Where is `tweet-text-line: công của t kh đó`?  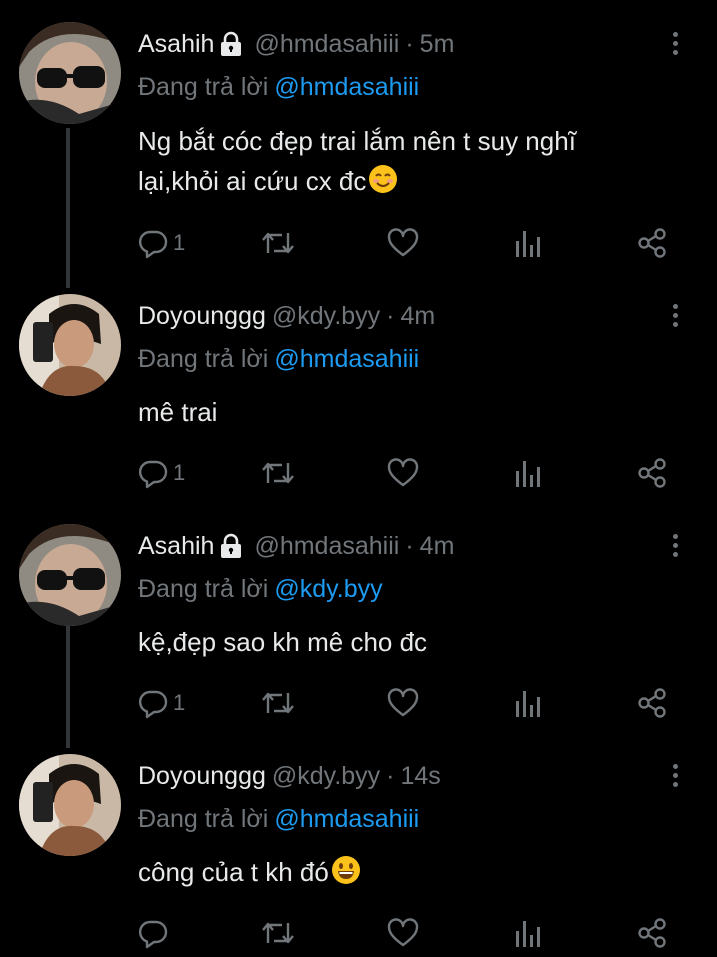 tweet-text-line: công của t kh đó is located at coordinates (233, 872).